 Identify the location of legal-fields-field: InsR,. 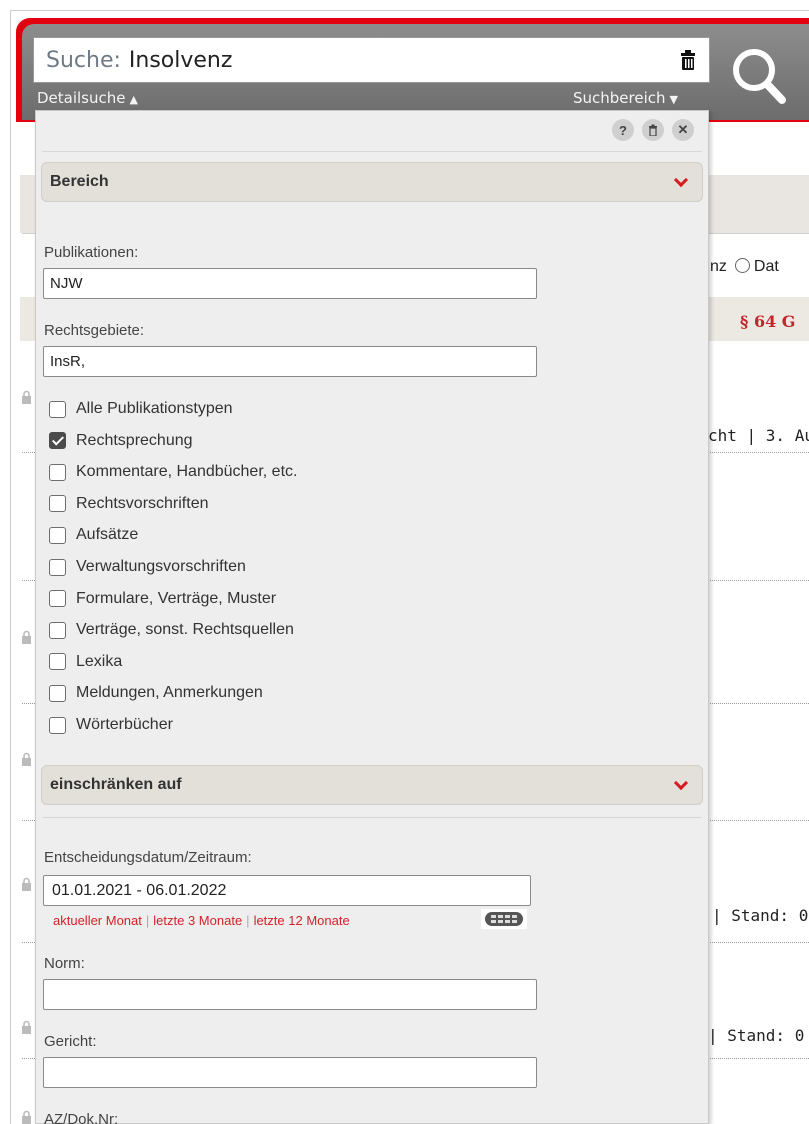
(290, 361).